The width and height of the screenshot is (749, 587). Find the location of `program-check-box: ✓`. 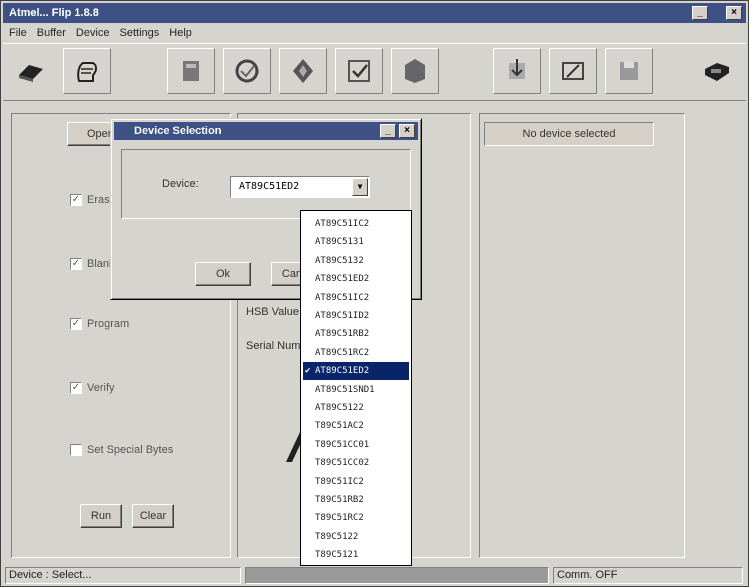

program-check-box: ✓ is located at coordinates (76, 324).